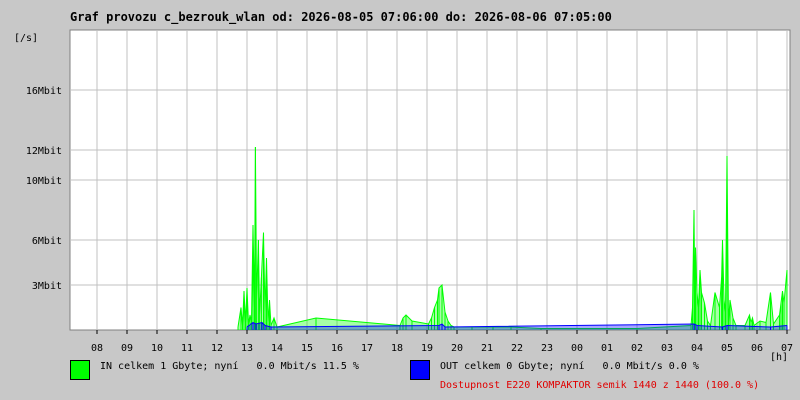 This screenshot has height=400, width=800. I want to click on x-tick-label: 10, so click(157, 348).